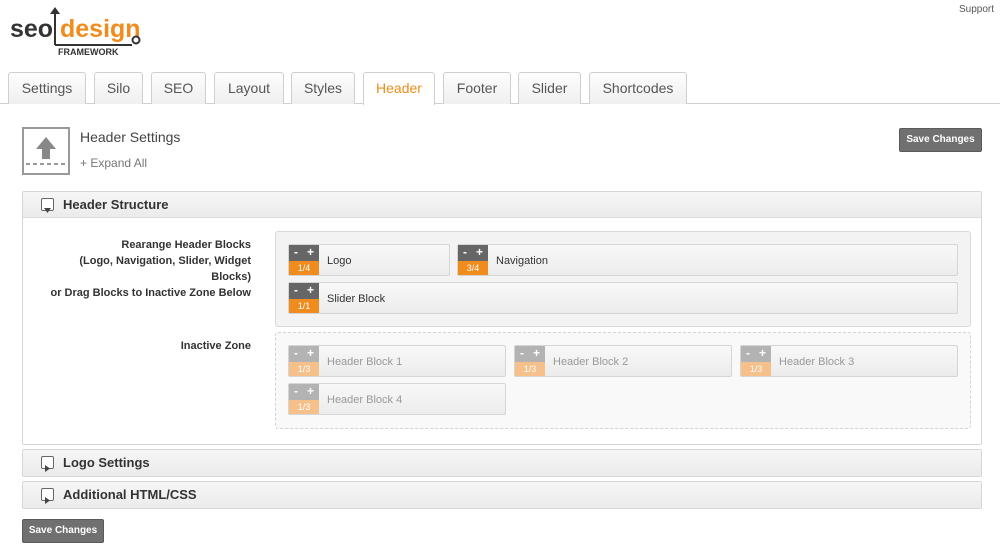 Image resolution: width=1000 pixels, height=556 pixels. What do you see at coordinates (638, 88) in the screenshot?
I see `tab-shortcodes: Shortcodes` at bounding box center [638, 88].